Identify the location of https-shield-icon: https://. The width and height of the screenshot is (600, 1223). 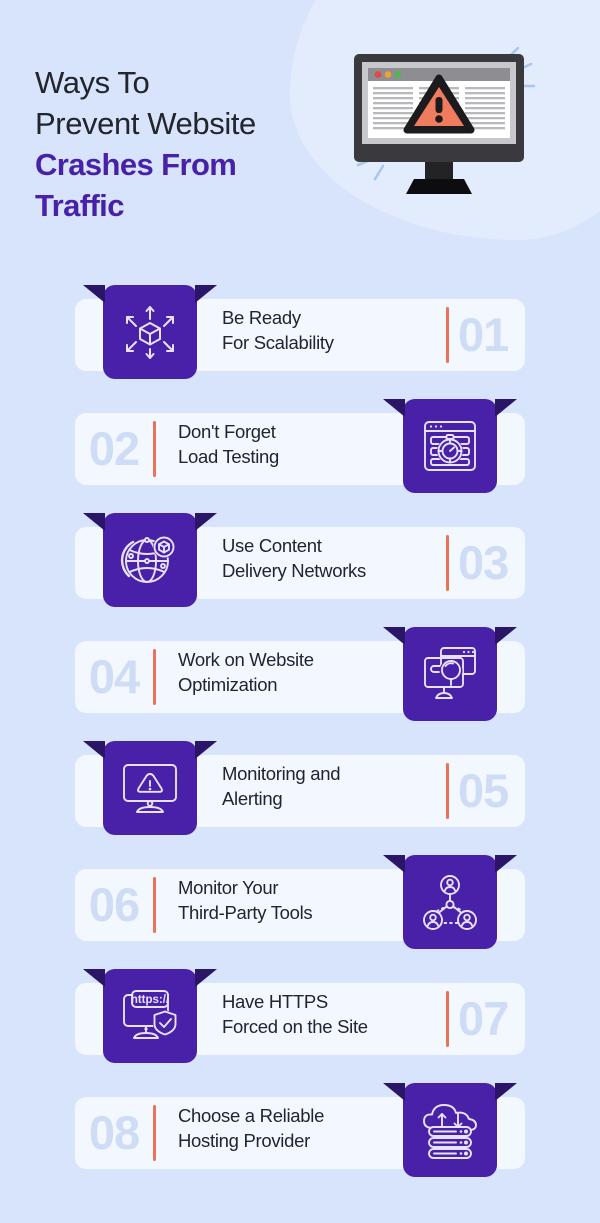
(150, 1014).